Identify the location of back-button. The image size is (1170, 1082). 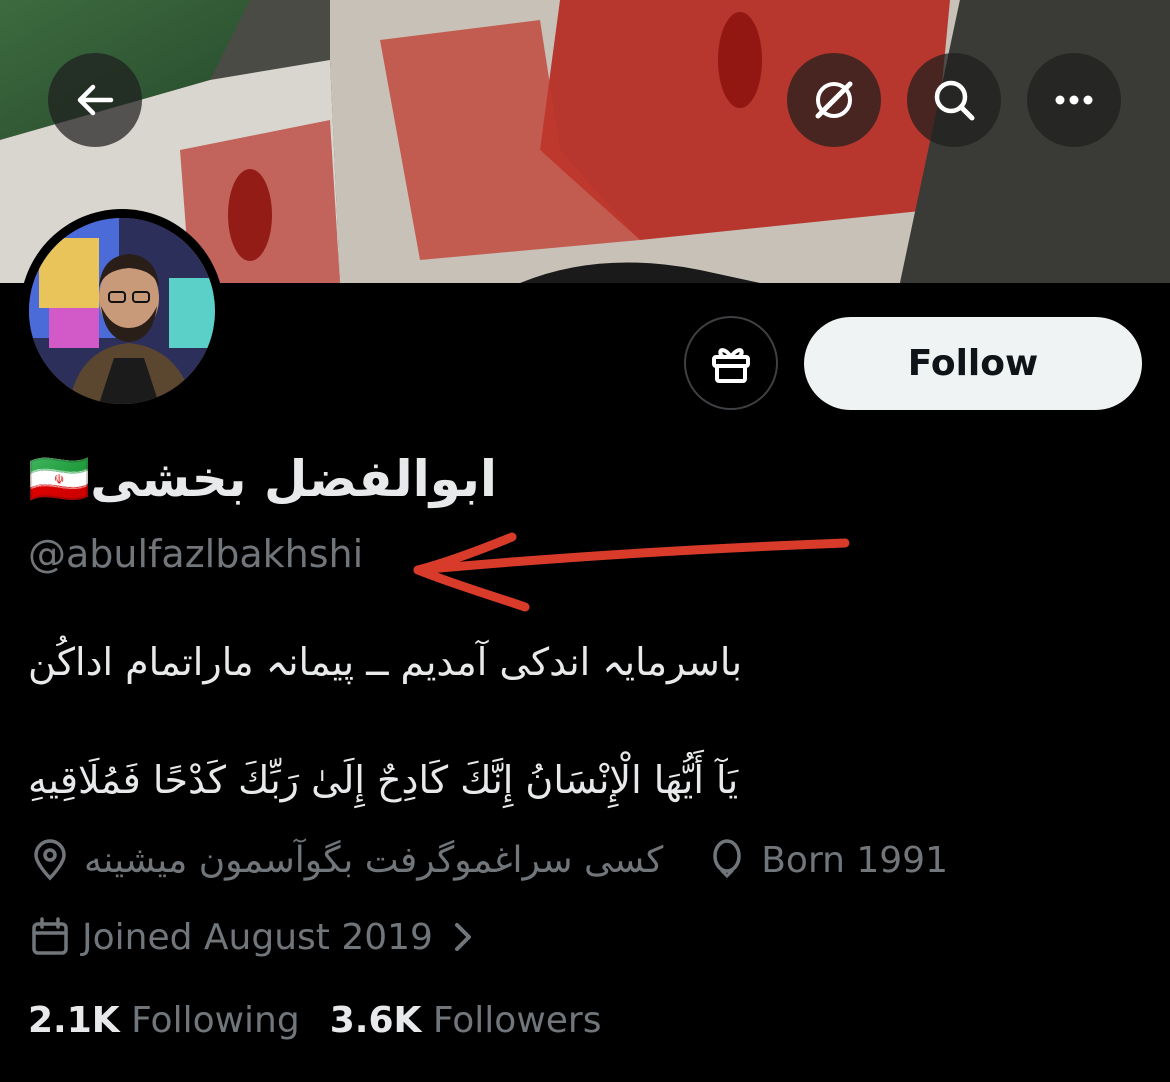
(95, 100).